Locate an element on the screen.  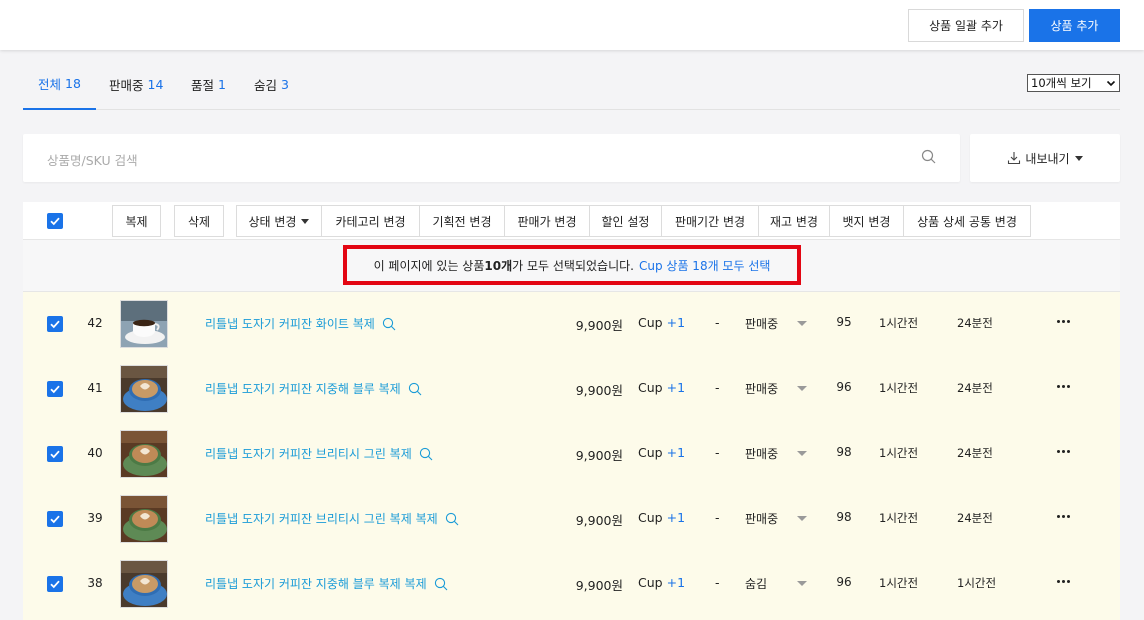
discount-setting-button: 할인 설정 is located at coordinates (625, 221).